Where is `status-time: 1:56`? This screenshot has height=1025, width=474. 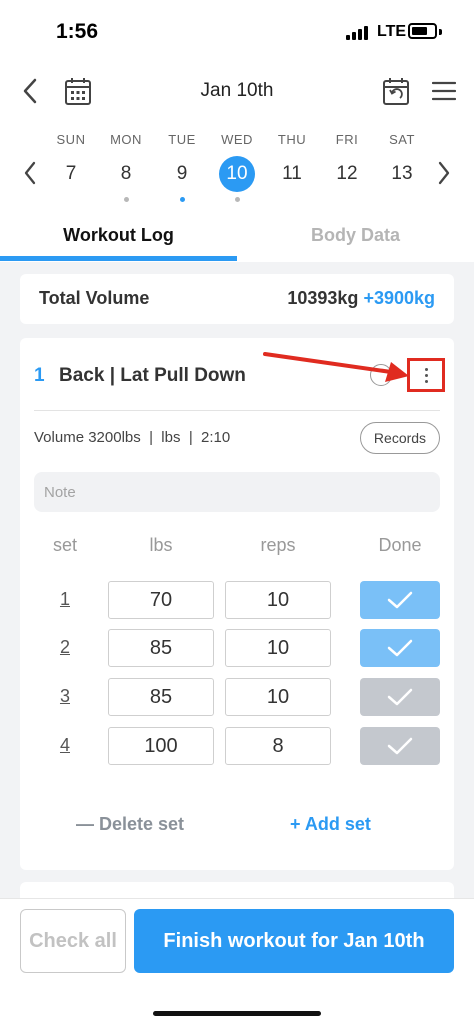 status-time: 1:56 is located at coordinates (77, 31).